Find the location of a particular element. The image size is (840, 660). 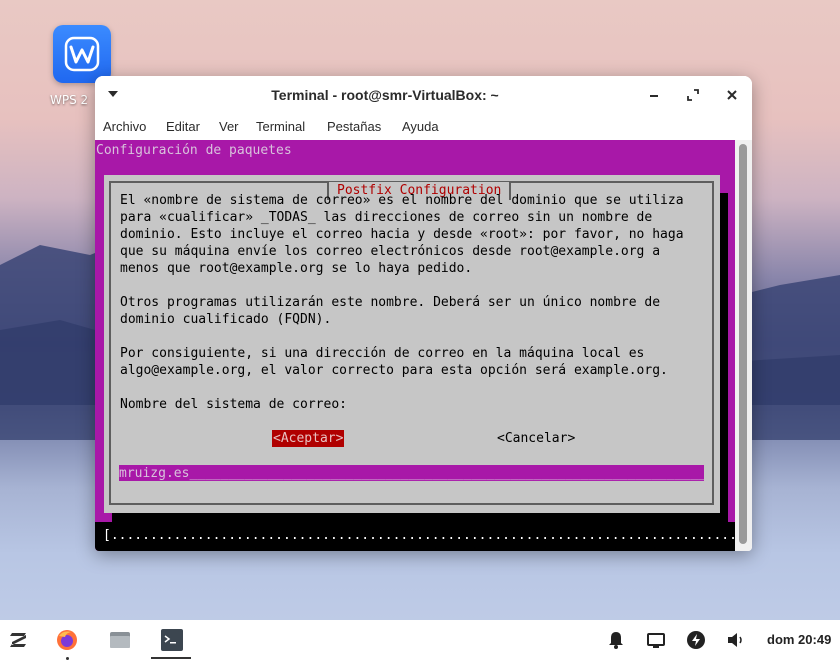

minimize-icon is located at coordinates (654, 95).